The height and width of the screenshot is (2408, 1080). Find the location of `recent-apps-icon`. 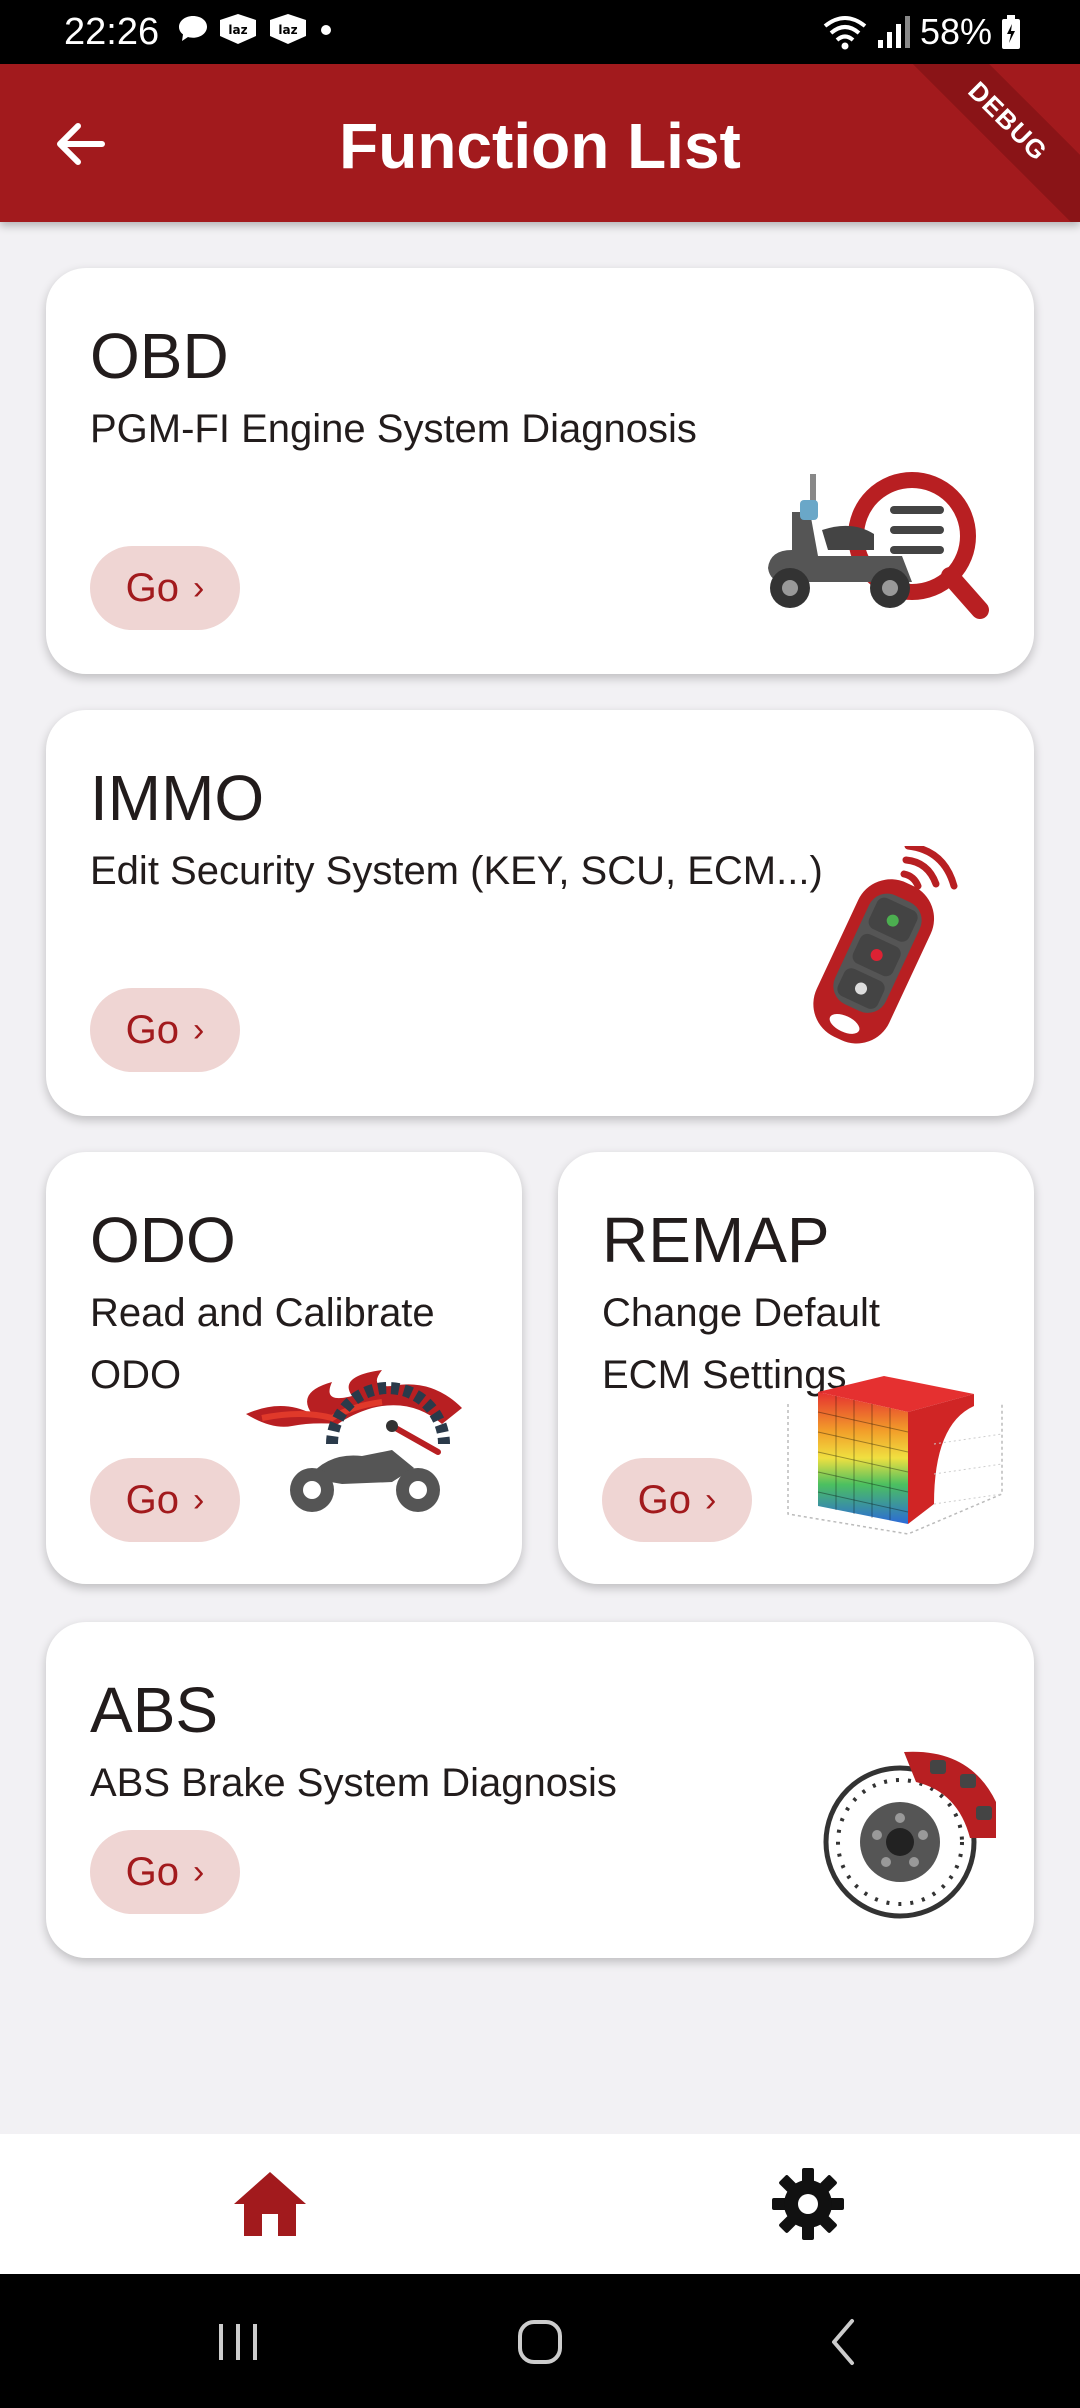

recent-apps-icon is located at coordinates (238, 2342).